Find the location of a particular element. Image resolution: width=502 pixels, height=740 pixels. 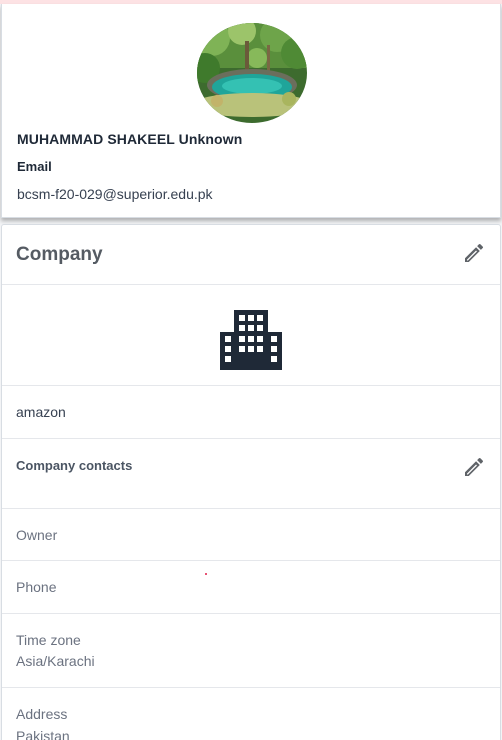

edit-company-button is located at coordinates (474, 253).